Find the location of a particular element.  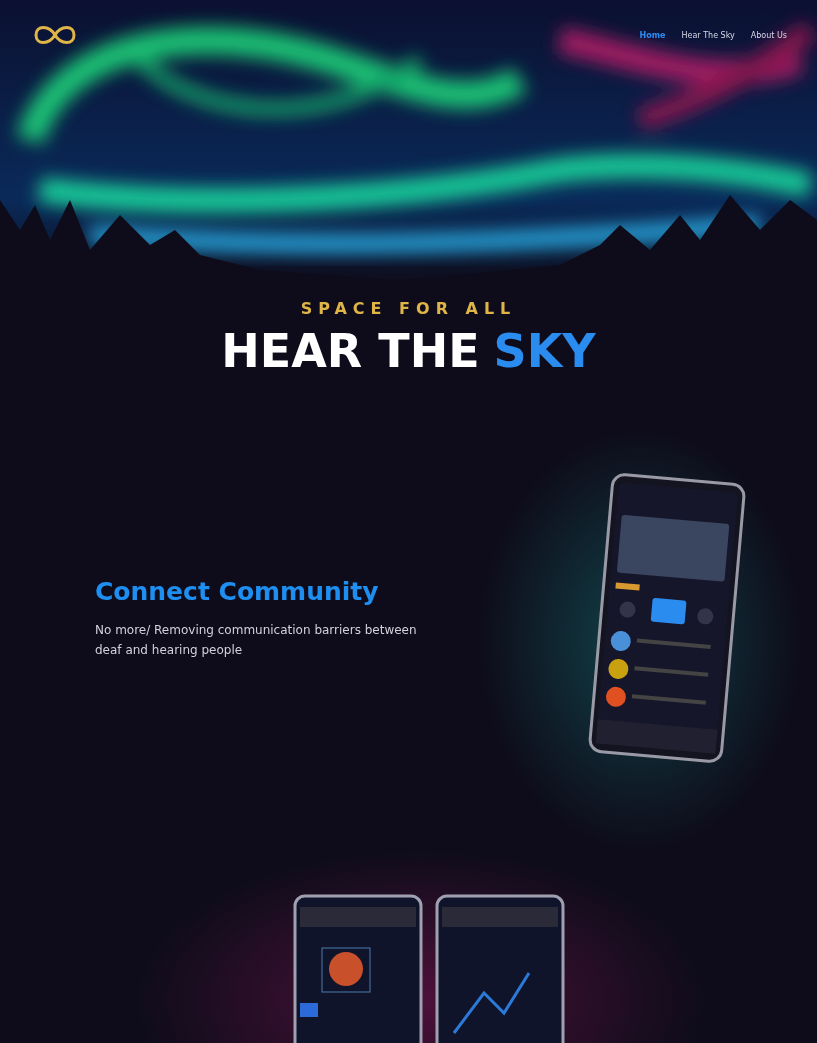

hero-title-accent: SKY is located at coordinates (544, 351).